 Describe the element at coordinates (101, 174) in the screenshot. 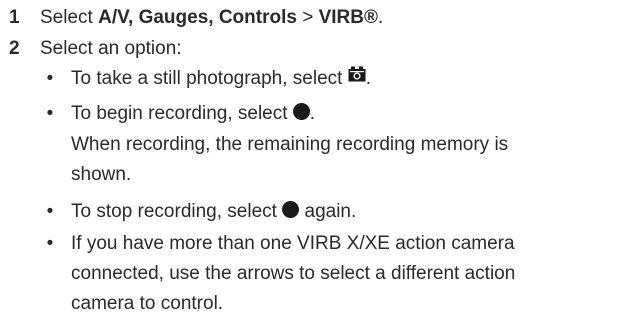

I see `note-line: shown.` at that location.